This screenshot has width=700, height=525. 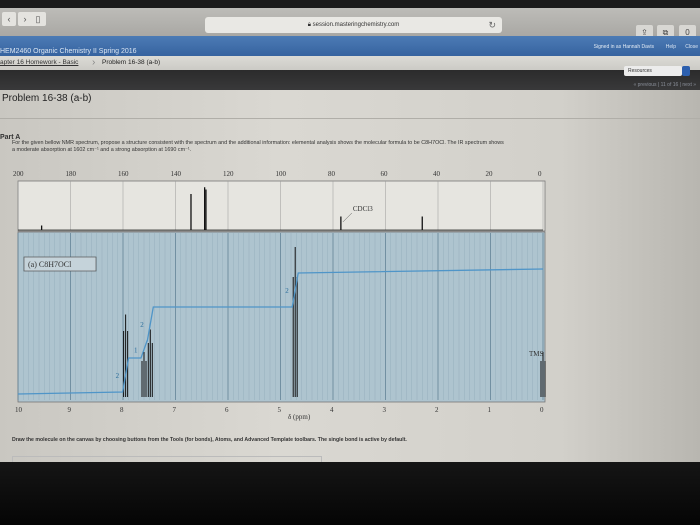 What do you see at coordinates (490, 174) in the screenshot?
I see `c13-tick-label: 20` at bounding box center [490, 174].